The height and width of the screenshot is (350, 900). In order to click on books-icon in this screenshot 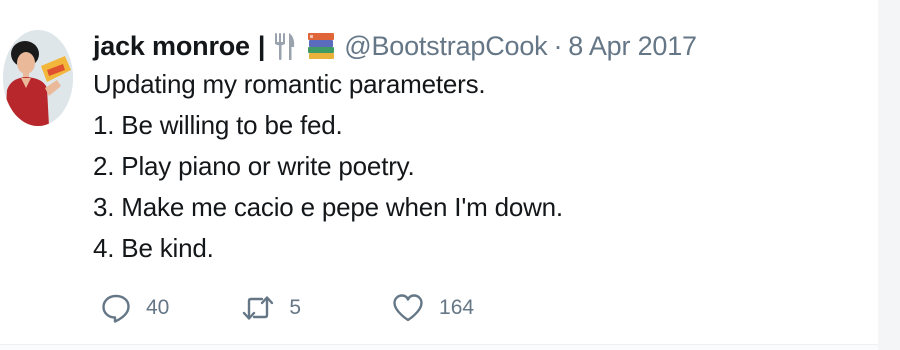, I will do `click(321, 46)`.